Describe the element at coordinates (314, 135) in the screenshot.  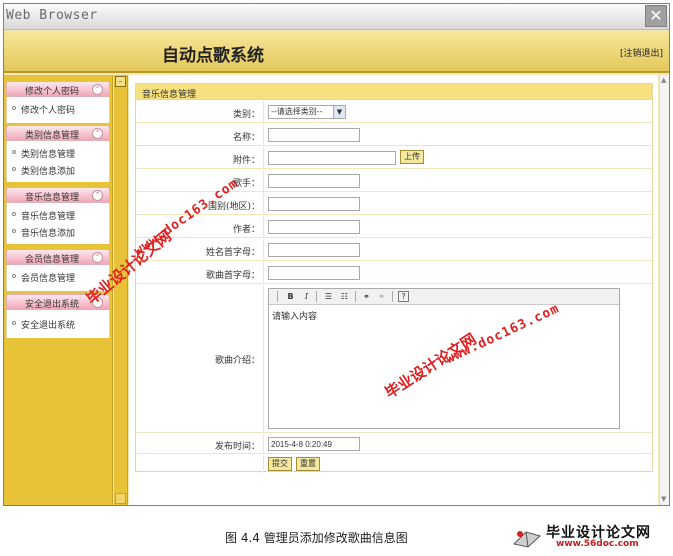
I see `name-input` at that location.